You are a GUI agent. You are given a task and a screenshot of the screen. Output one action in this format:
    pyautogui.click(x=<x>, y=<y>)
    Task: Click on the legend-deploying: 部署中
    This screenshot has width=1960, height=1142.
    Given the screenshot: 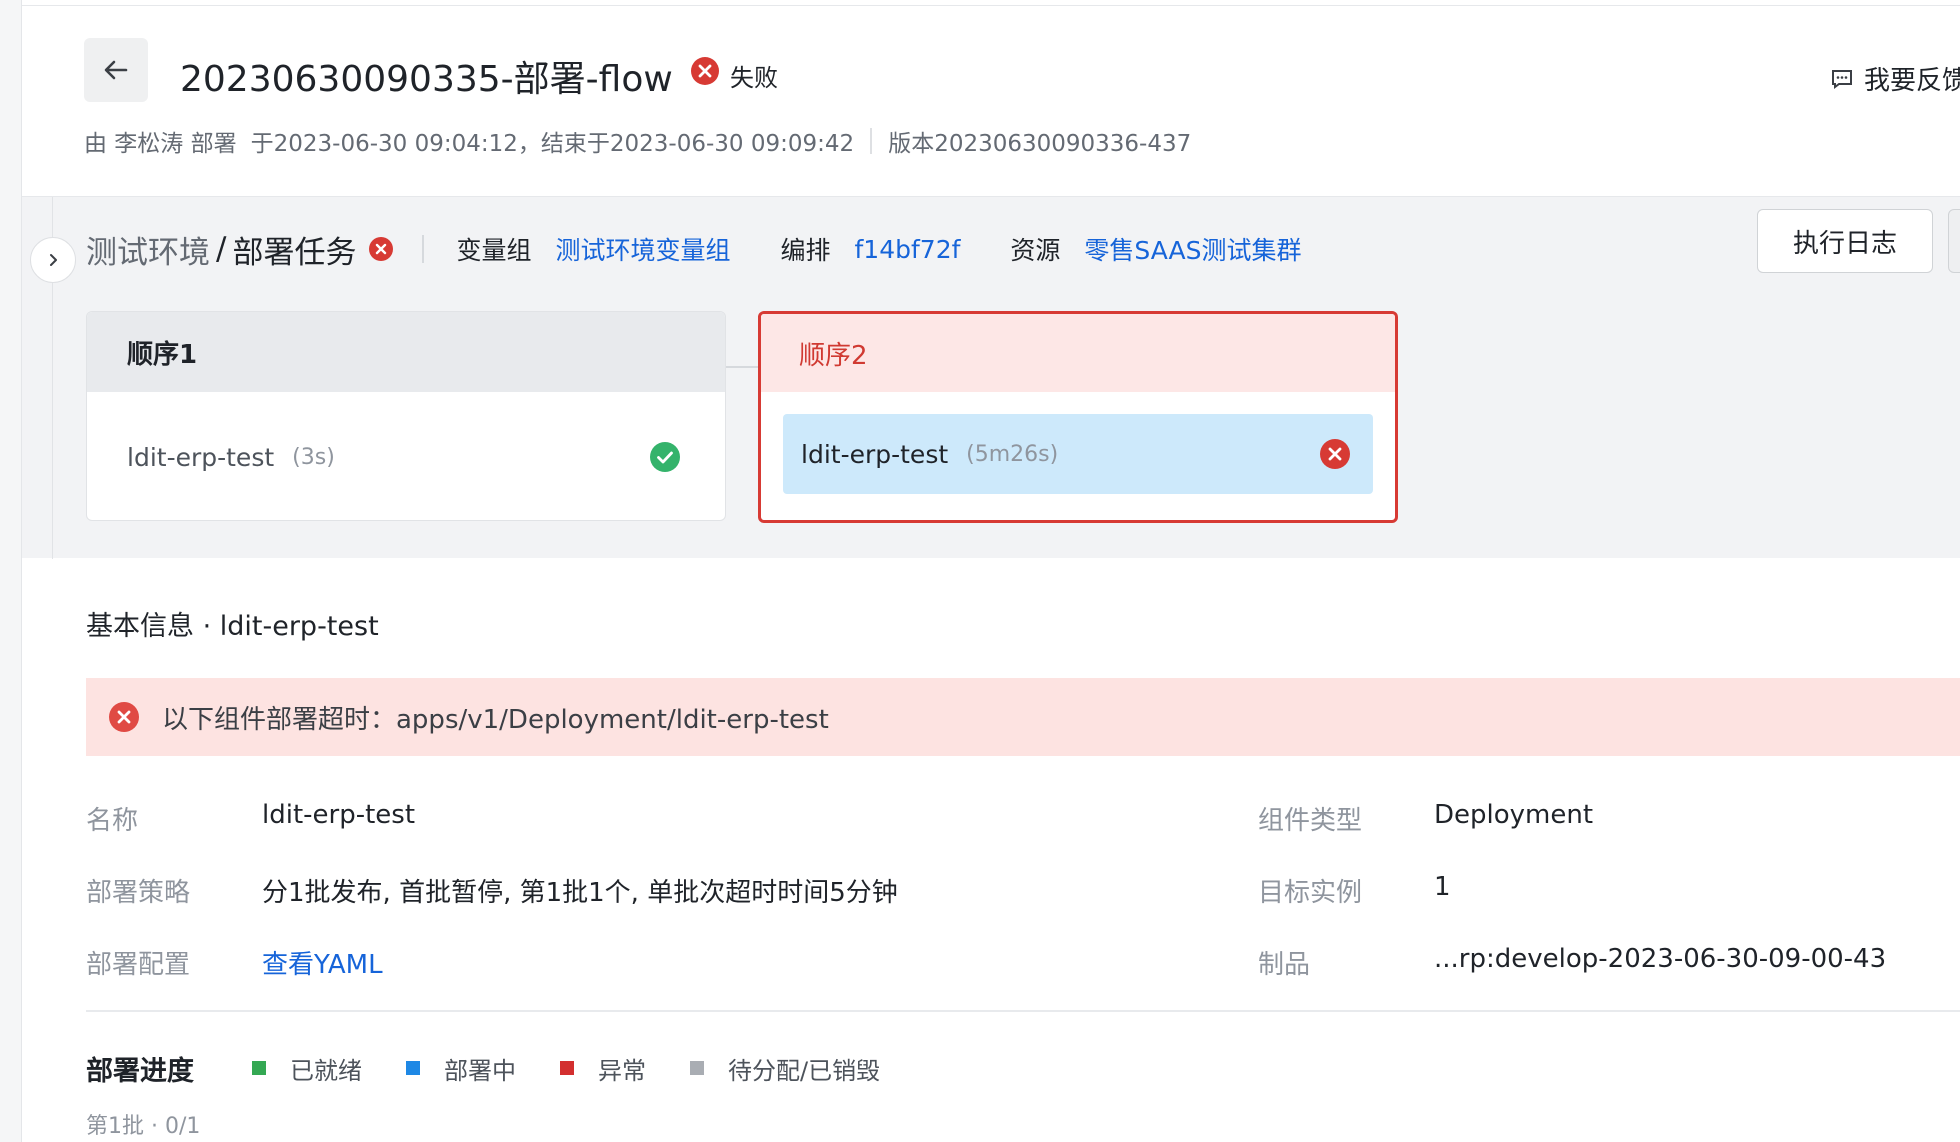 What is the action you would take?
    pyautogui.click(x=461, y=1068)
    